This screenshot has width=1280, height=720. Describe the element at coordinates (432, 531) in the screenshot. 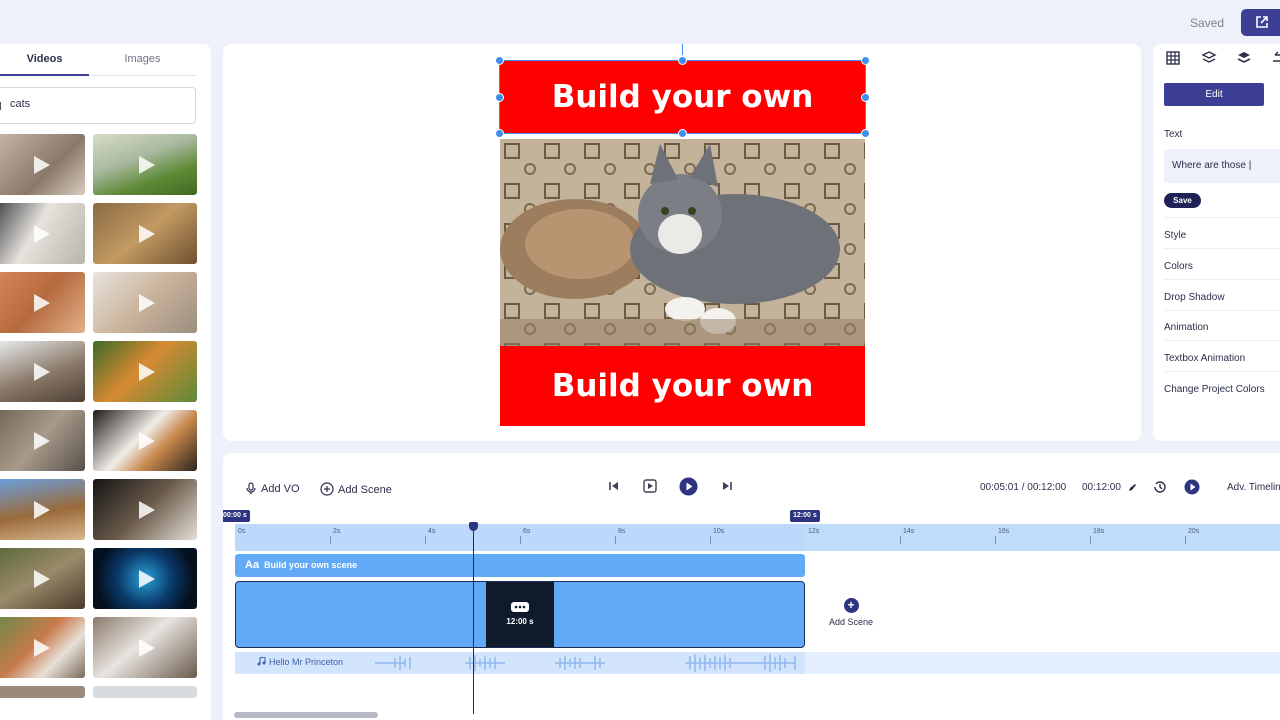

I see `tick-label: 4s` at that location.